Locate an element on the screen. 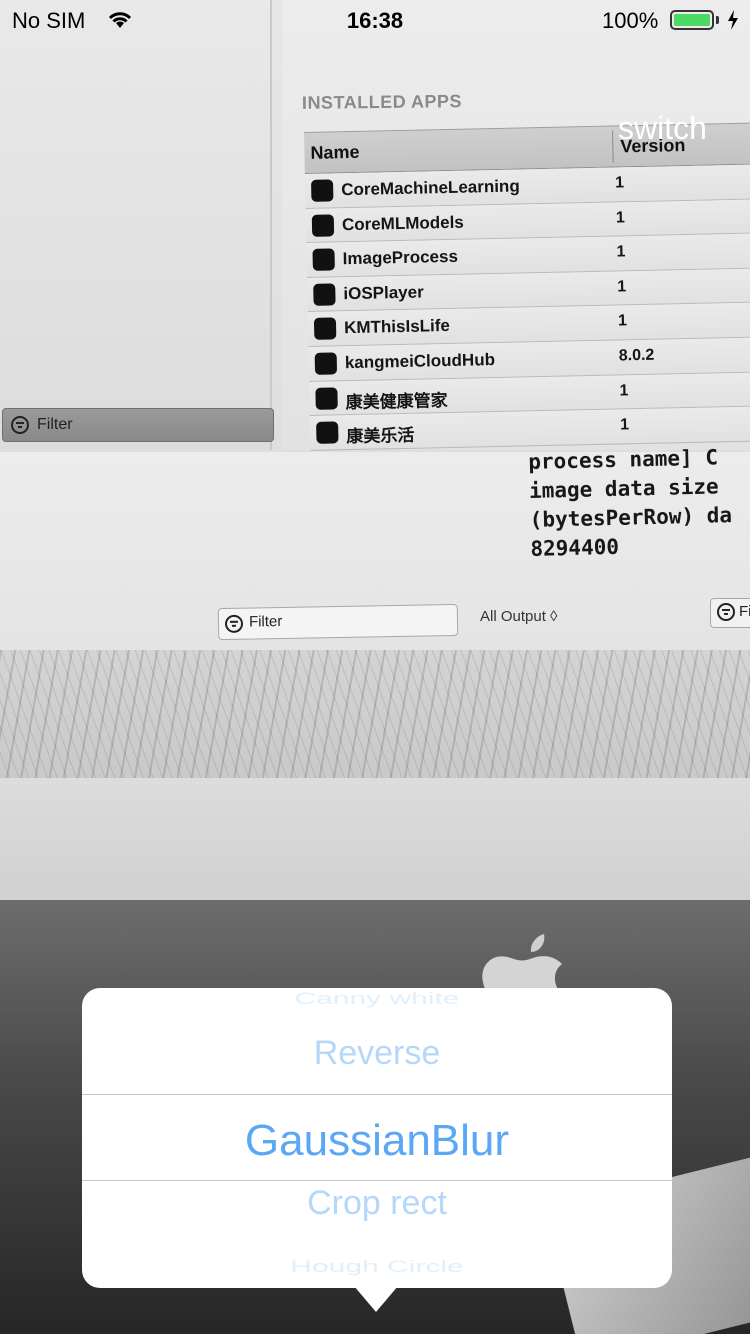 This screenshot has width=750, height=1334. battery-tip is located at coordinates (717, 20).